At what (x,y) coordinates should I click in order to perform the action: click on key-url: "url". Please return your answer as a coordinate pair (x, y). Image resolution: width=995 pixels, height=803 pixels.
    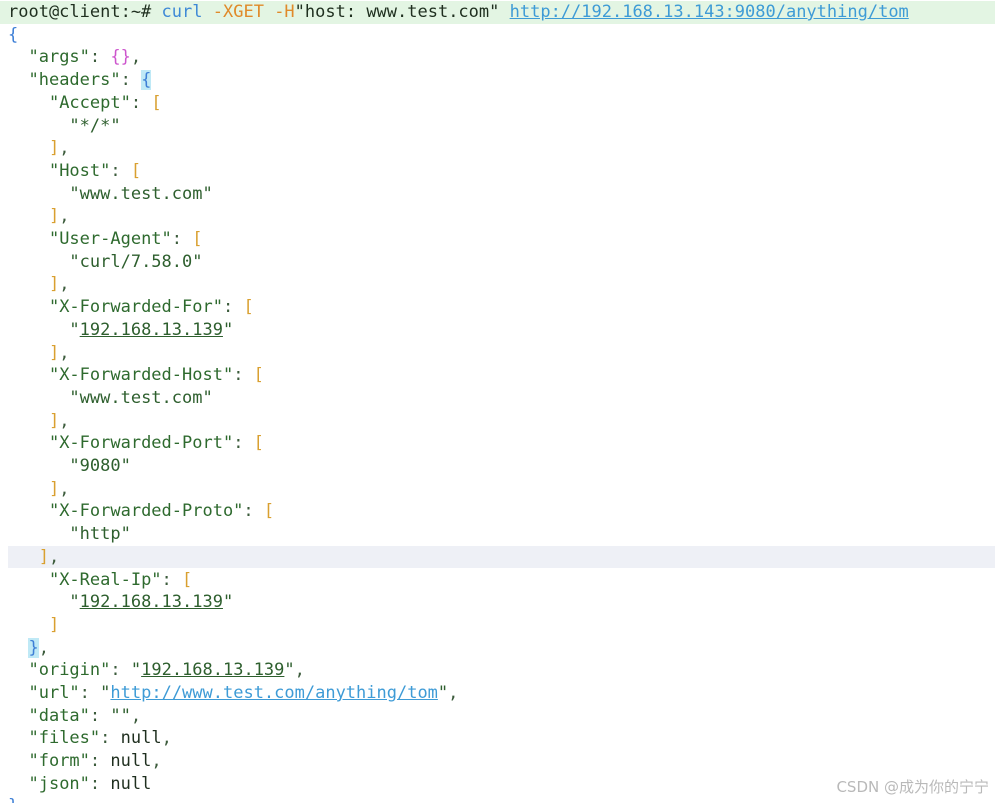
    Looking at the image, I should click on (54, 693).